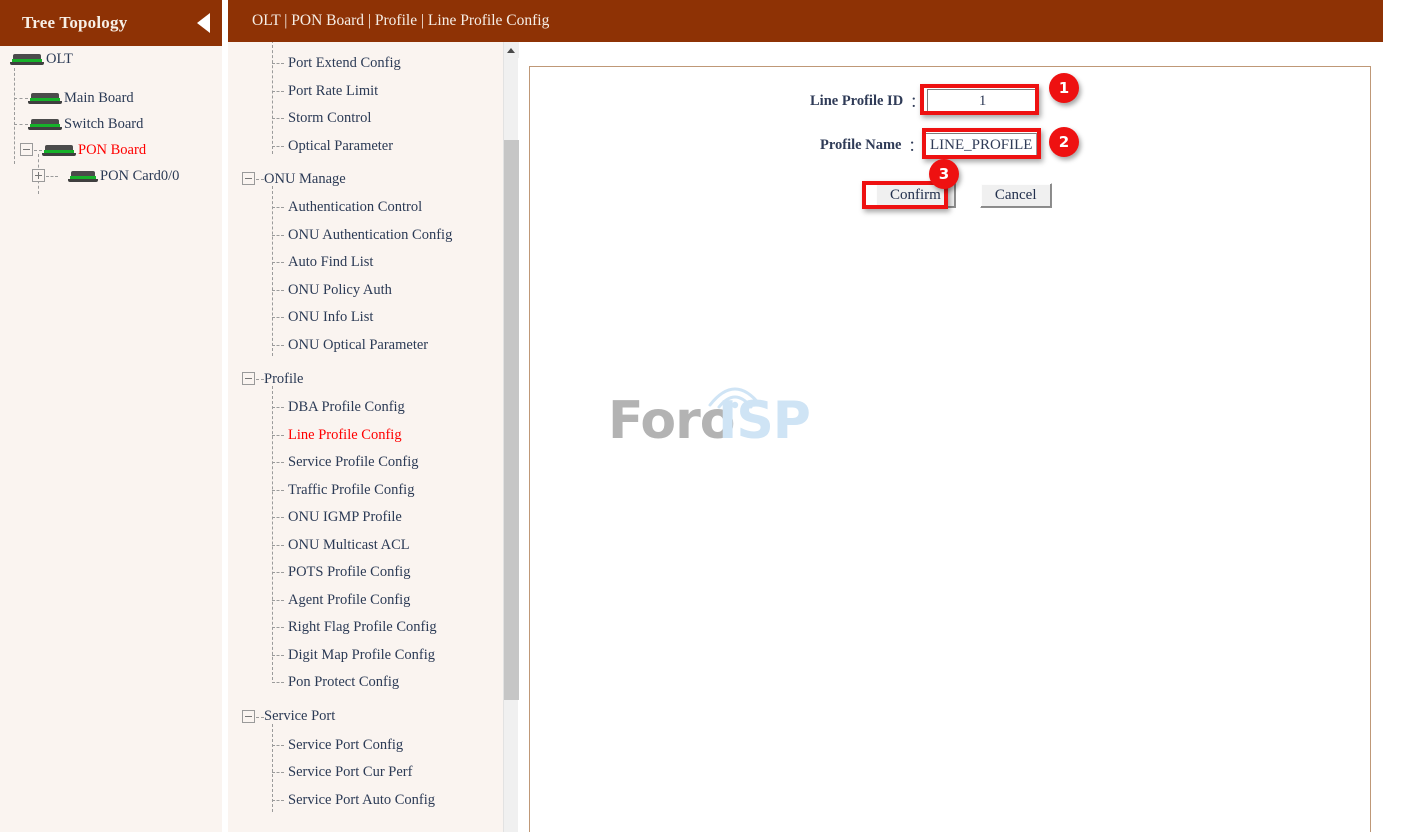  Describe the element at coordinates (283, 379) in the screenshot. I see `menu-group-label: Profile` at that location.